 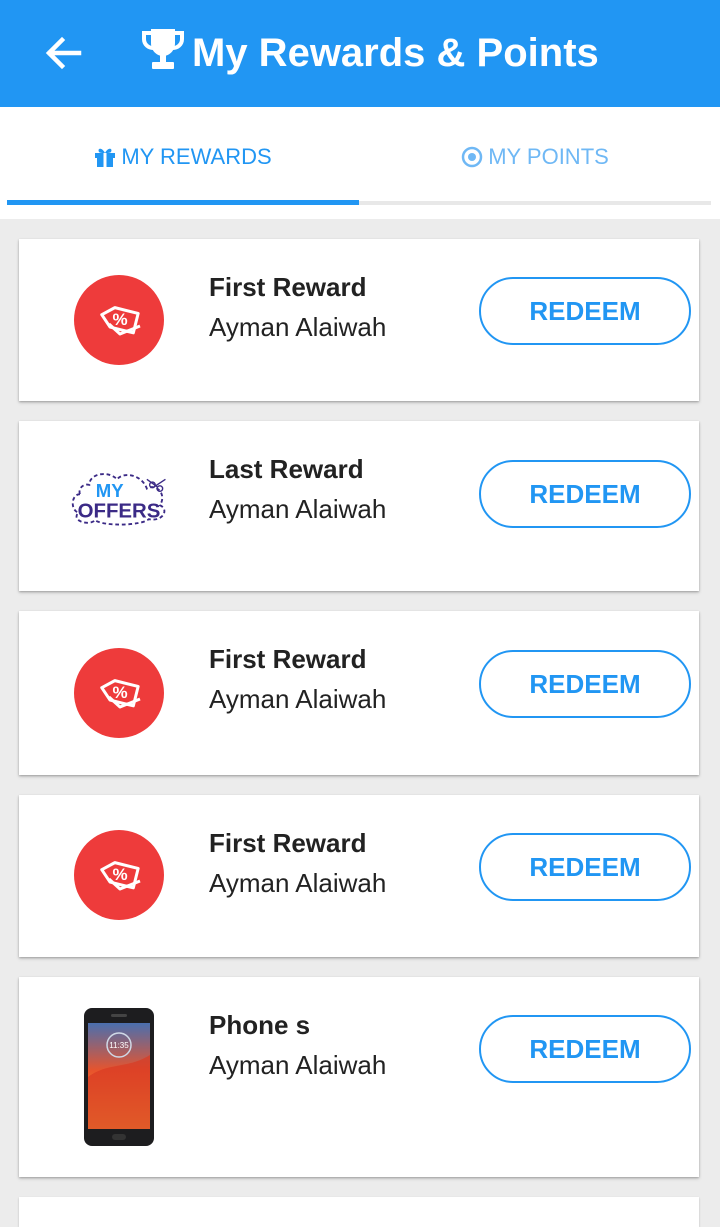 I want to click on target-icon, so click(x=472, y=157).